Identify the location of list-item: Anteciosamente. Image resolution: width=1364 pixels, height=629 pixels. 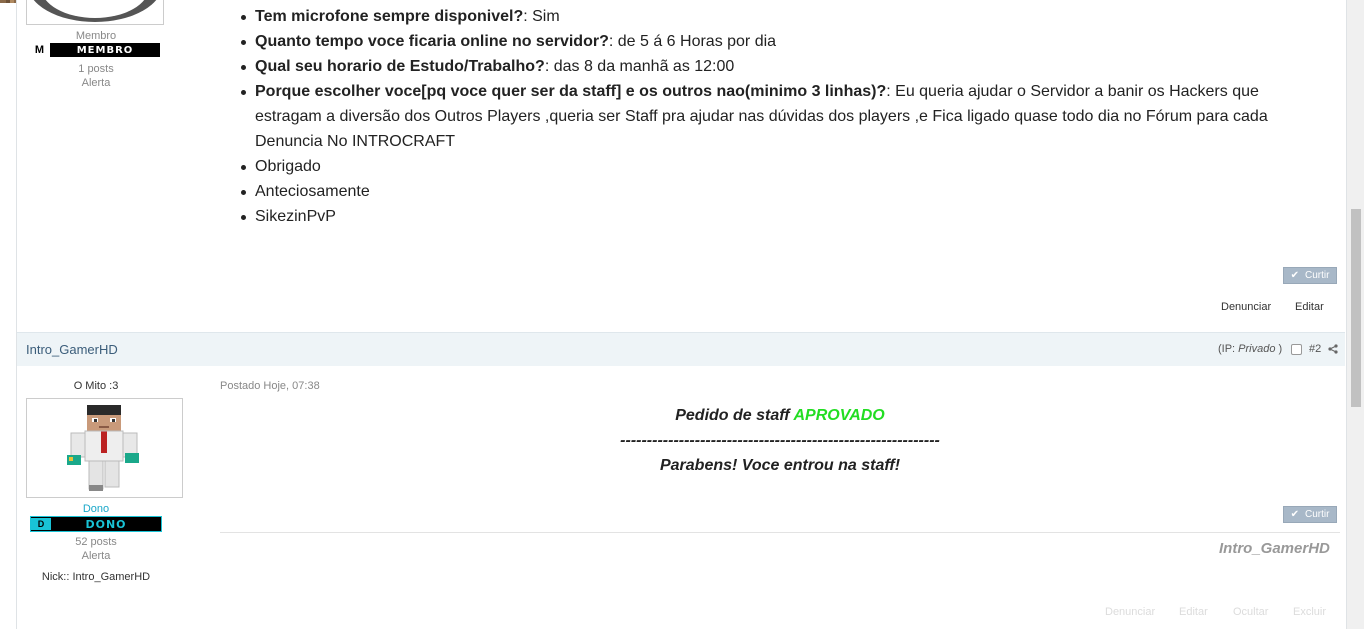
(783, 191).